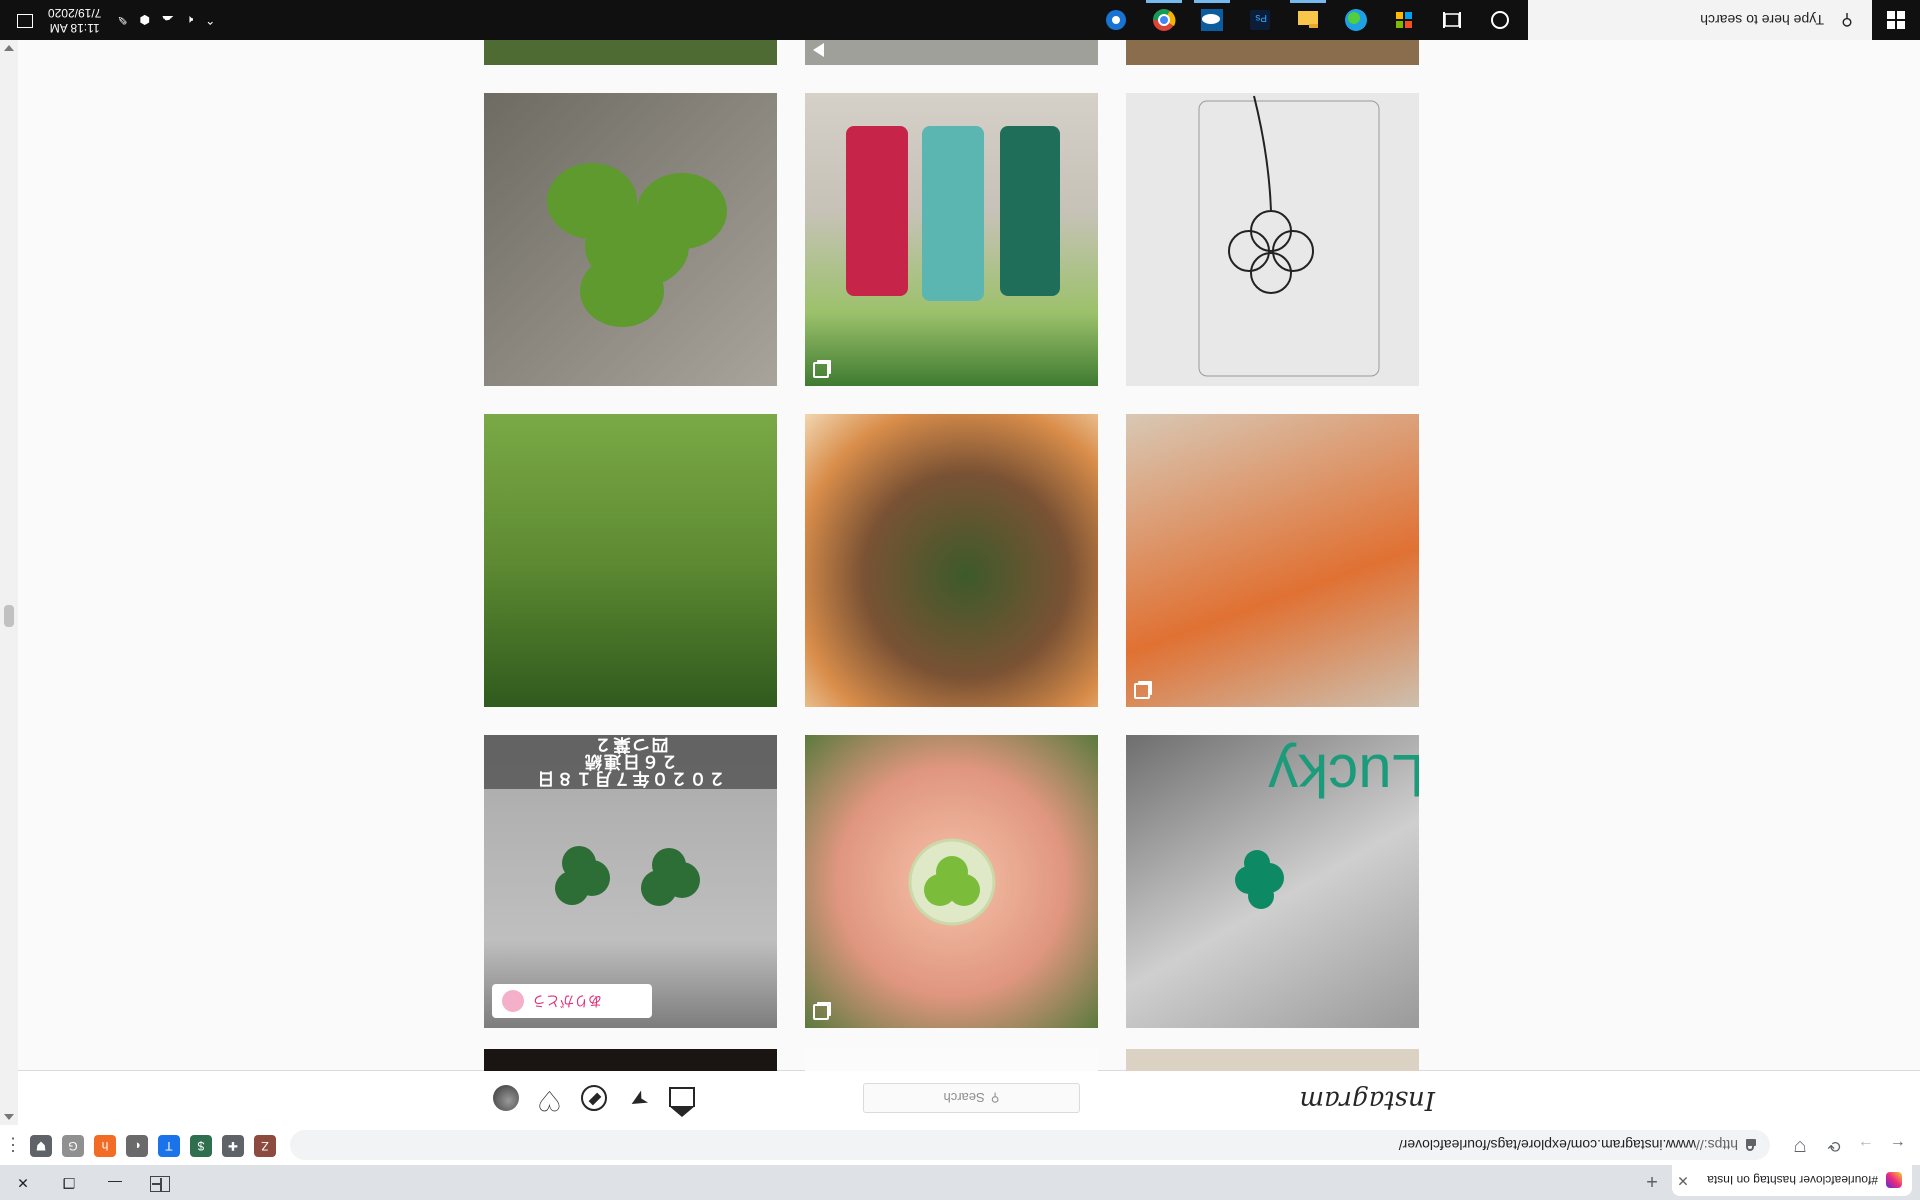 The width and height of the screenshot is (1920, 1200). I want to click on photoshop-icon: Ps, so click(1260, 20).